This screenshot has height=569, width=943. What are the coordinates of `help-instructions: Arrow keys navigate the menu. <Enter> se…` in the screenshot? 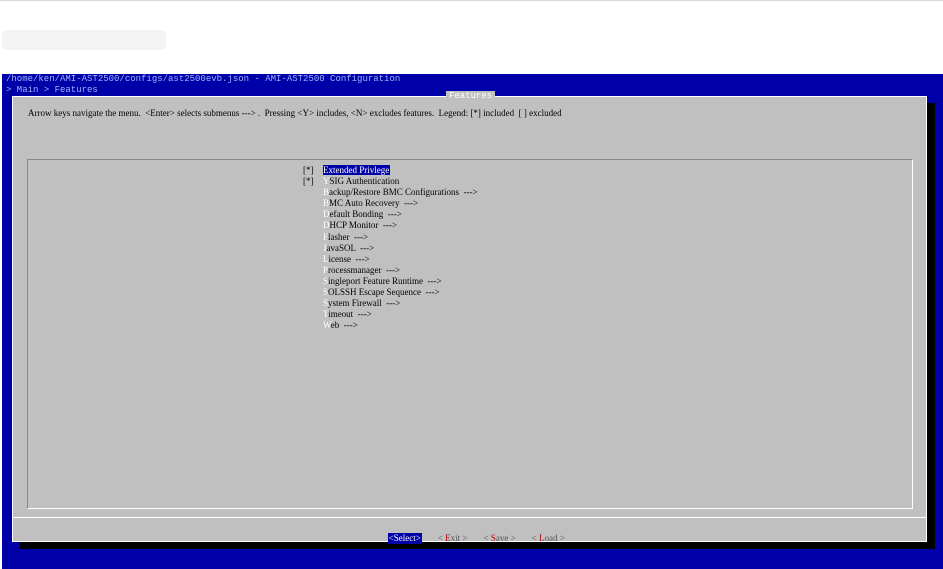 It's located at (295, 113).